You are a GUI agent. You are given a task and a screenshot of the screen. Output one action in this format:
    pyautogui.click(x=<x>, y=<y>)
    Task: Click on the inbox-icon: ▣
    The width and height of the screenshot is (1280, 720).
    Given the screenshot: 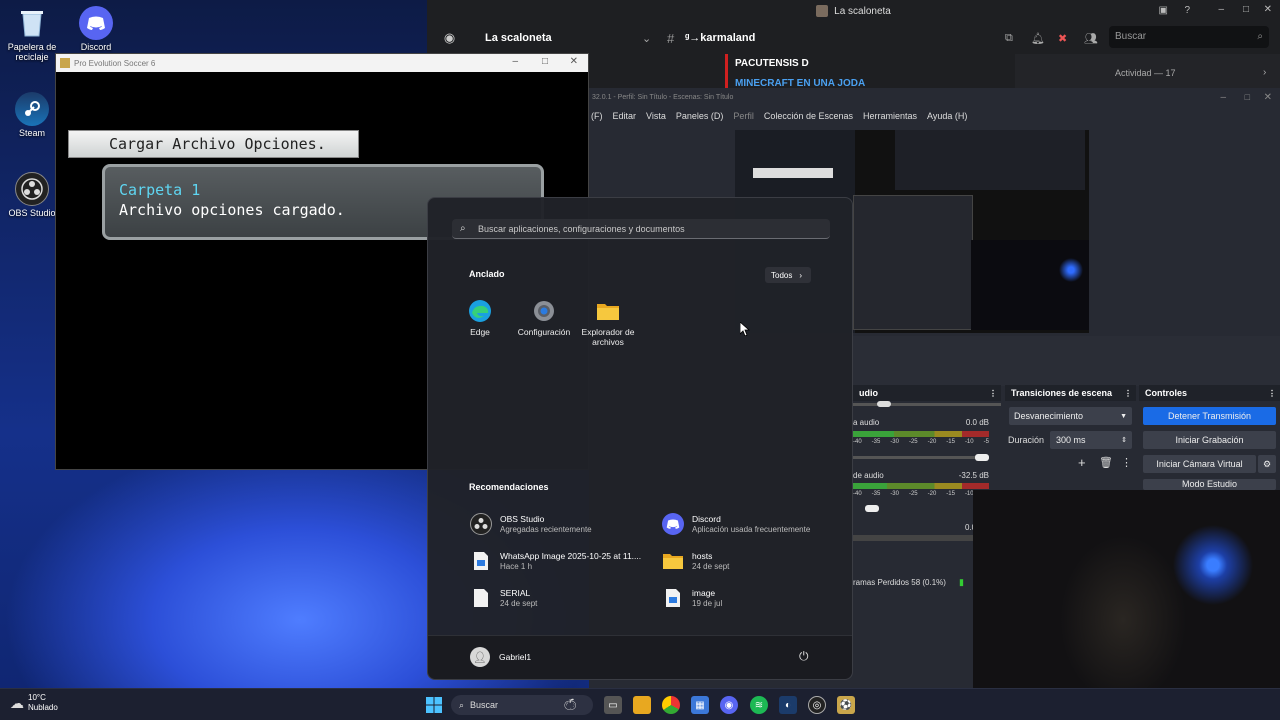 What is the action you would take?
    pyautogui.click(x=1163, y=10)
    